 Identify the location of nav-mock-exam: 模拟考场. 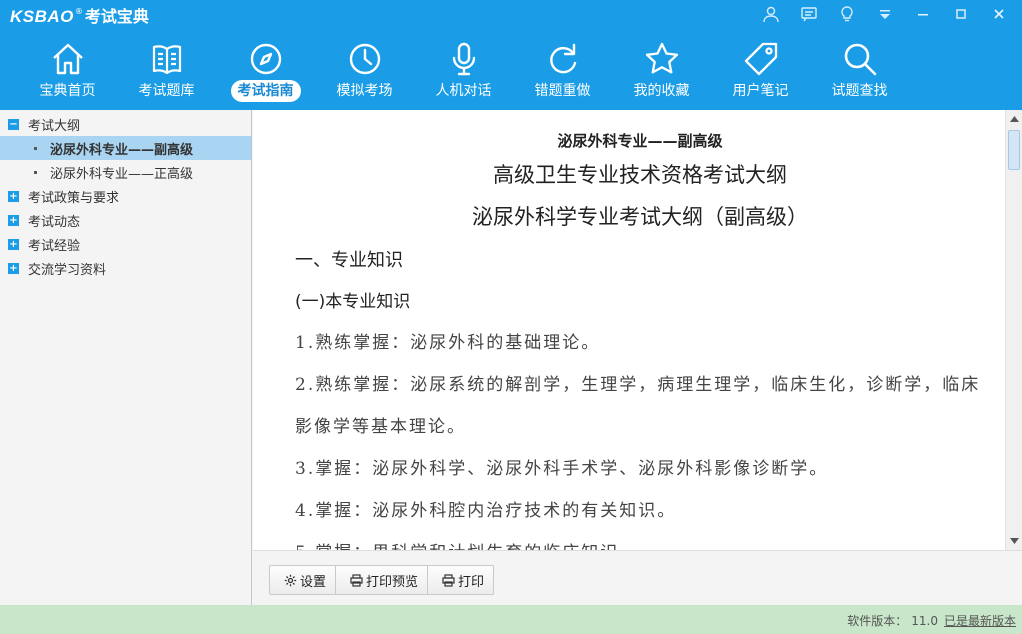
(364, 72).